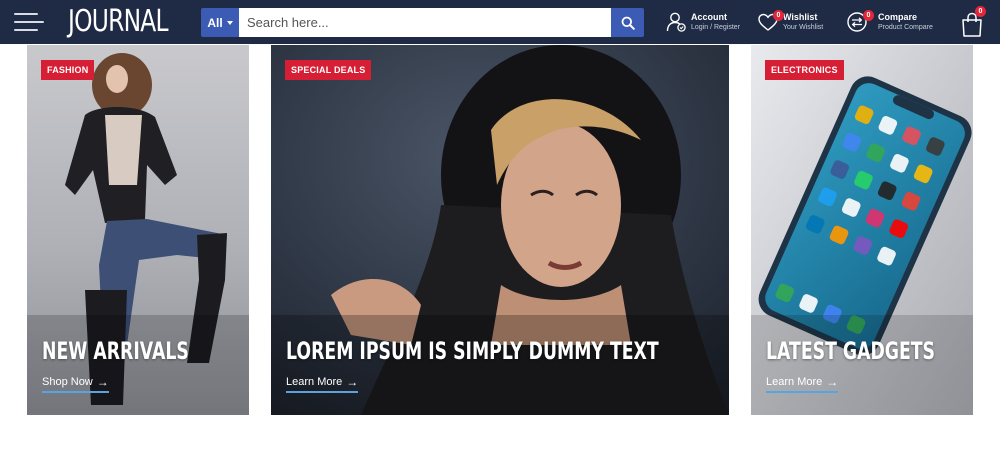  I want to click on search-icon, so click(628, 23).